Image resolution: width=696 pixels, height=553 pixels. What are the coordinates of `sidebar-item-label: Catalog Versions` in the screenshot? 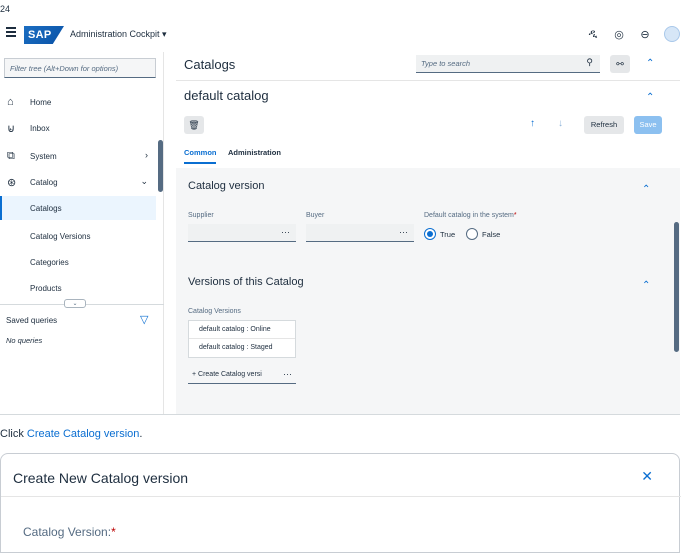 It's located at (60, 236).